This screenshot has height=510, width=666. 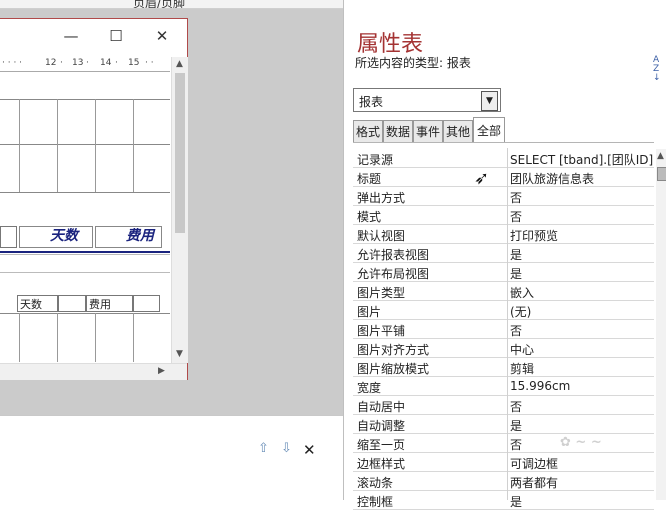 I want to click on maximize-button: ☐, so click(x=116, y=36).